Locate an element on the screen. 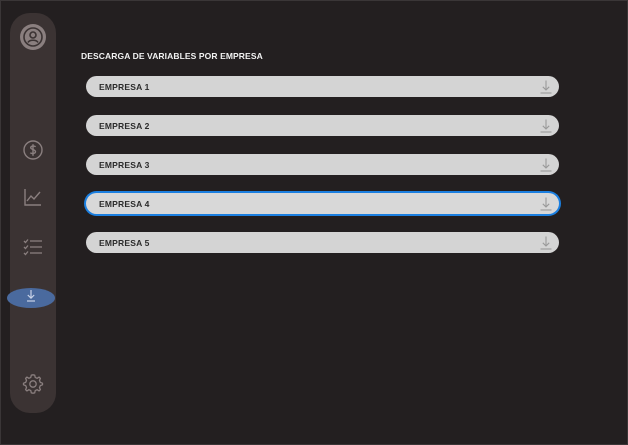  dollar-circle-icon is located at coordinates (33, 150).